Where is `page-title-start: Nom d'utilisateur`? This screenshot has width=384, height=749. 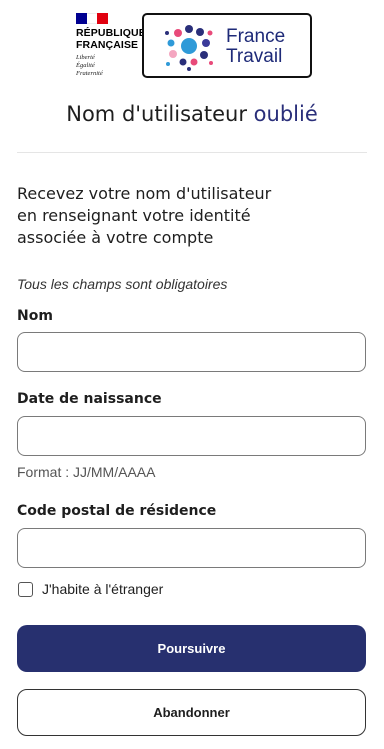 page-title-start: Nom d'utilisateur is located at coordinates (160, 114).